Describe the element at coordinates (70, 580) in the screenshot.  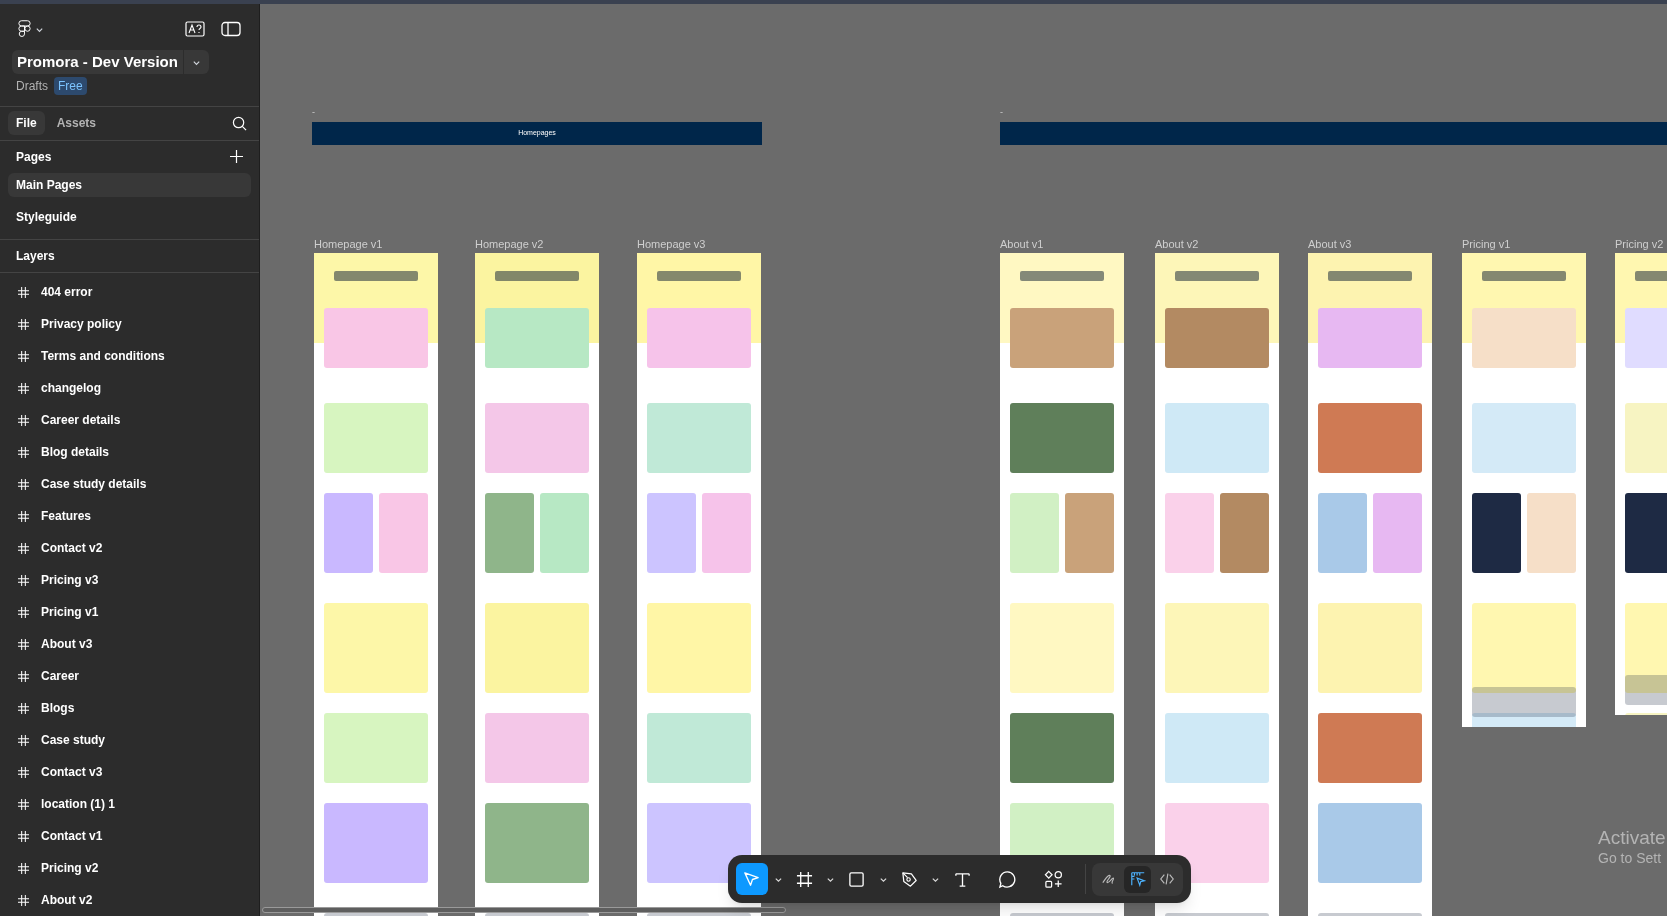
I see `layer-item: Pricing v3` at that location.